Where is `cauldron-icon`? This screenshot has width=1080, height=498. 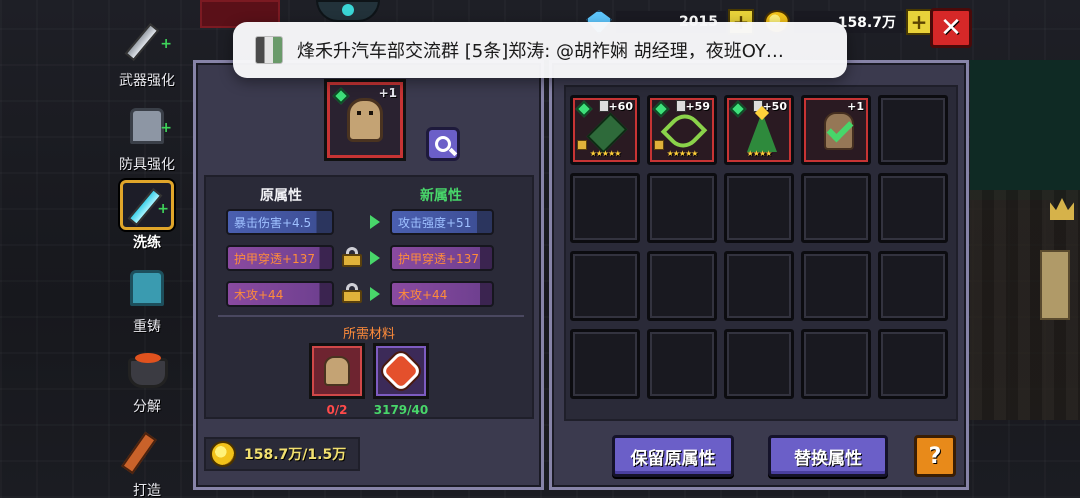 cauldron-icon is located at coordinates (147, 369).